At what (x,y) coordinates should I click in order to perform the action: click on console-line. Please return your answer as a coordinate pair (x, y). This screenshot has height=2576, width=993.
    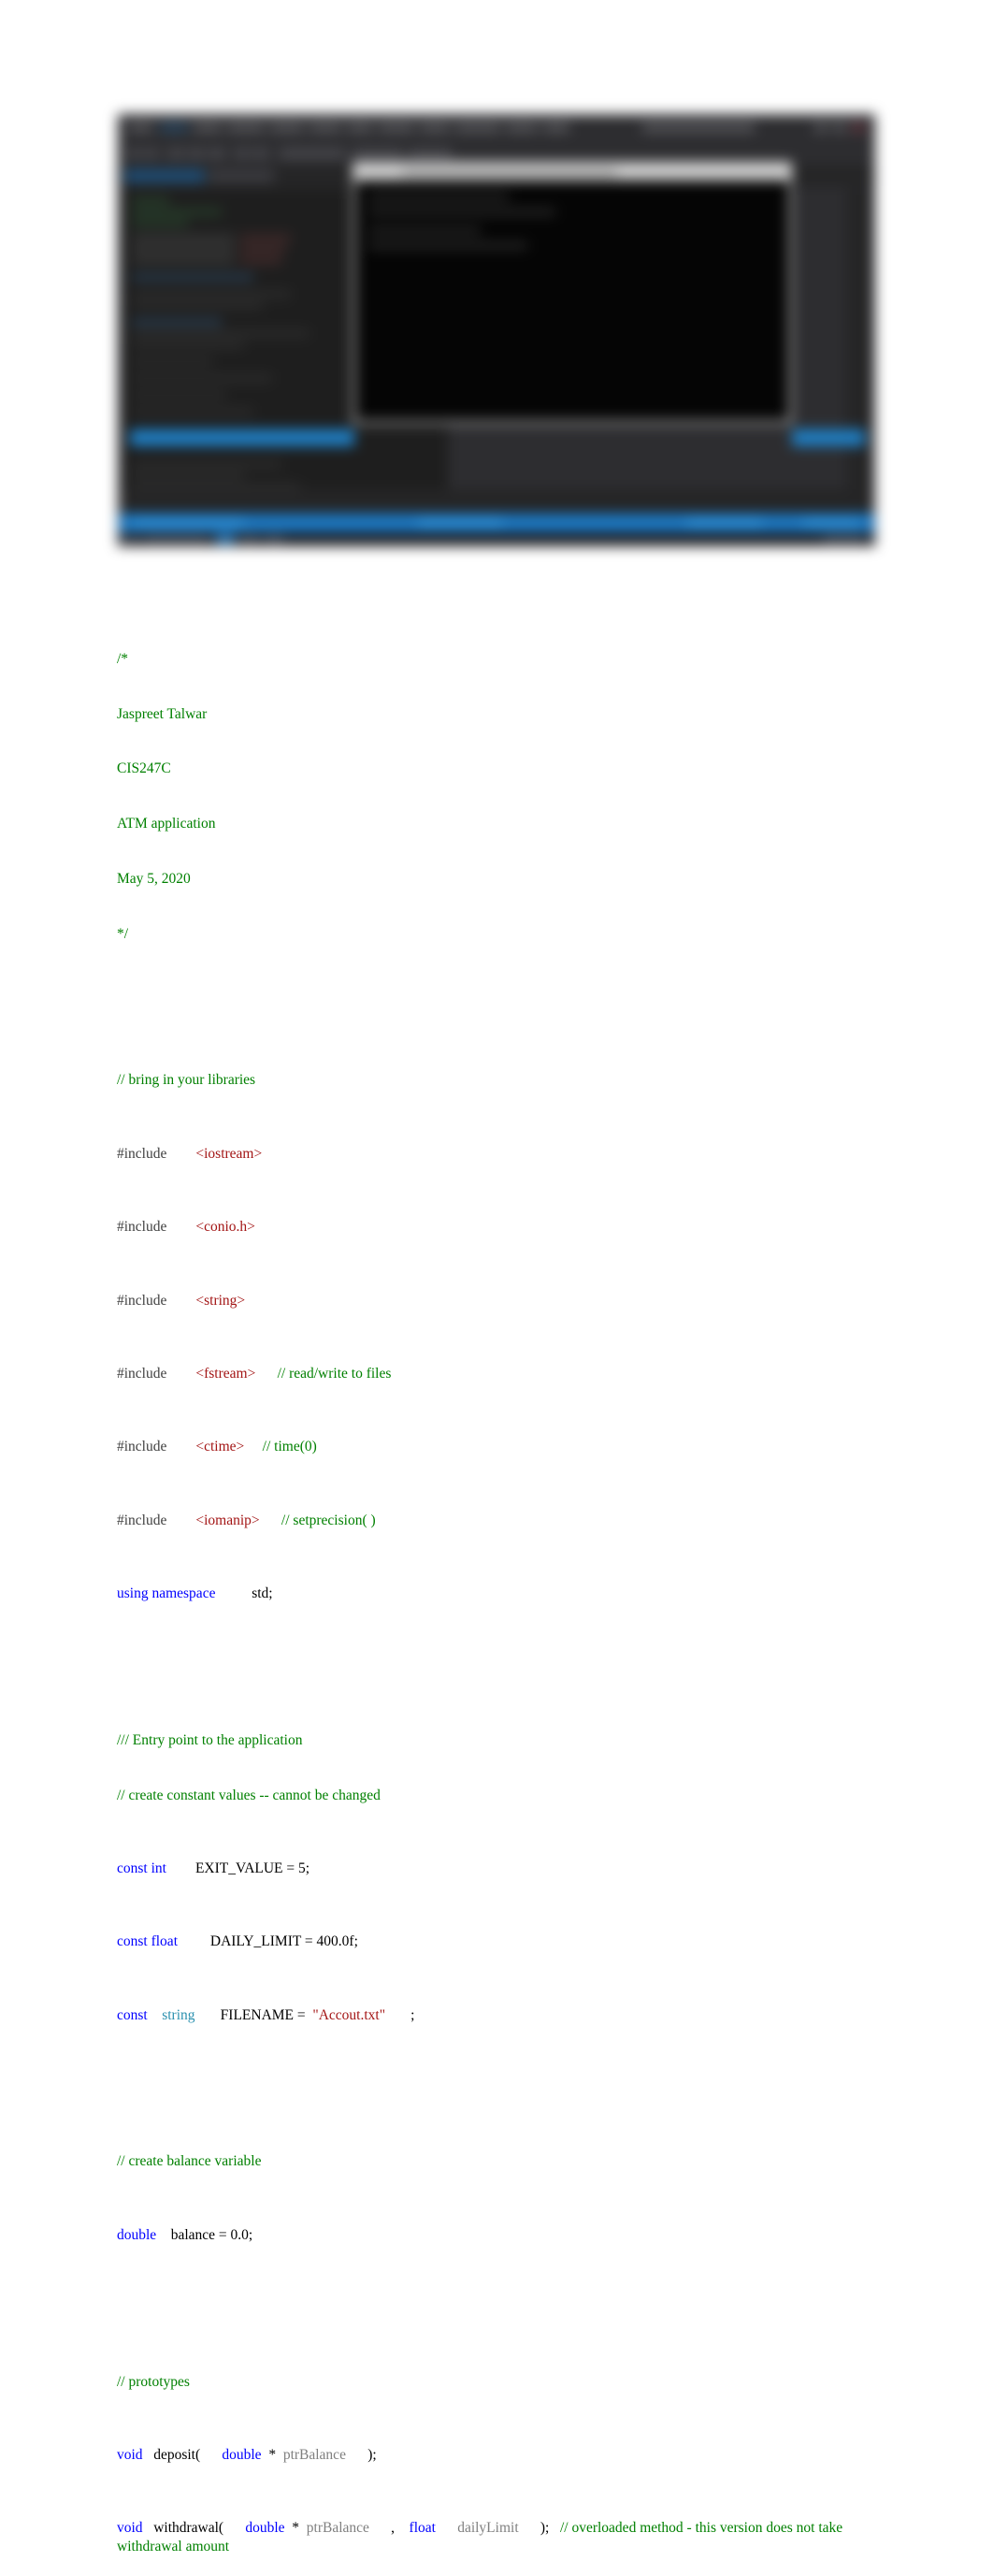
    Looking at the image, I should click on (424, 230).